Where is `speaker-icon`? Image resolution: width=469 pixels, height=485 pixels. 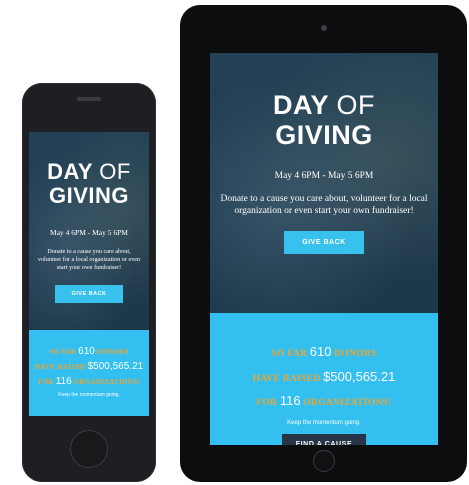 speaker-icon is located at coordinates (89, 99).